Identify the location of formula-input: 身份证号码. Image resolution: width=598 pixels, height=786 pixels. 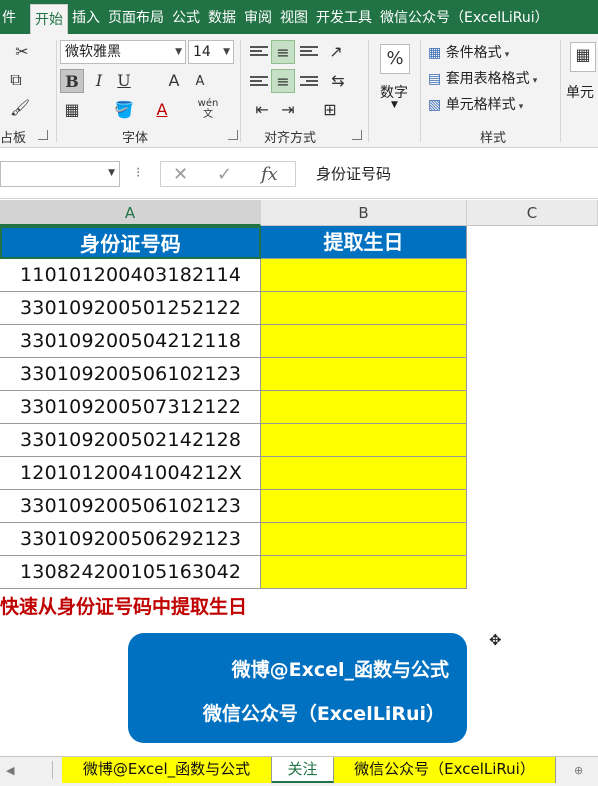
(449, 174).